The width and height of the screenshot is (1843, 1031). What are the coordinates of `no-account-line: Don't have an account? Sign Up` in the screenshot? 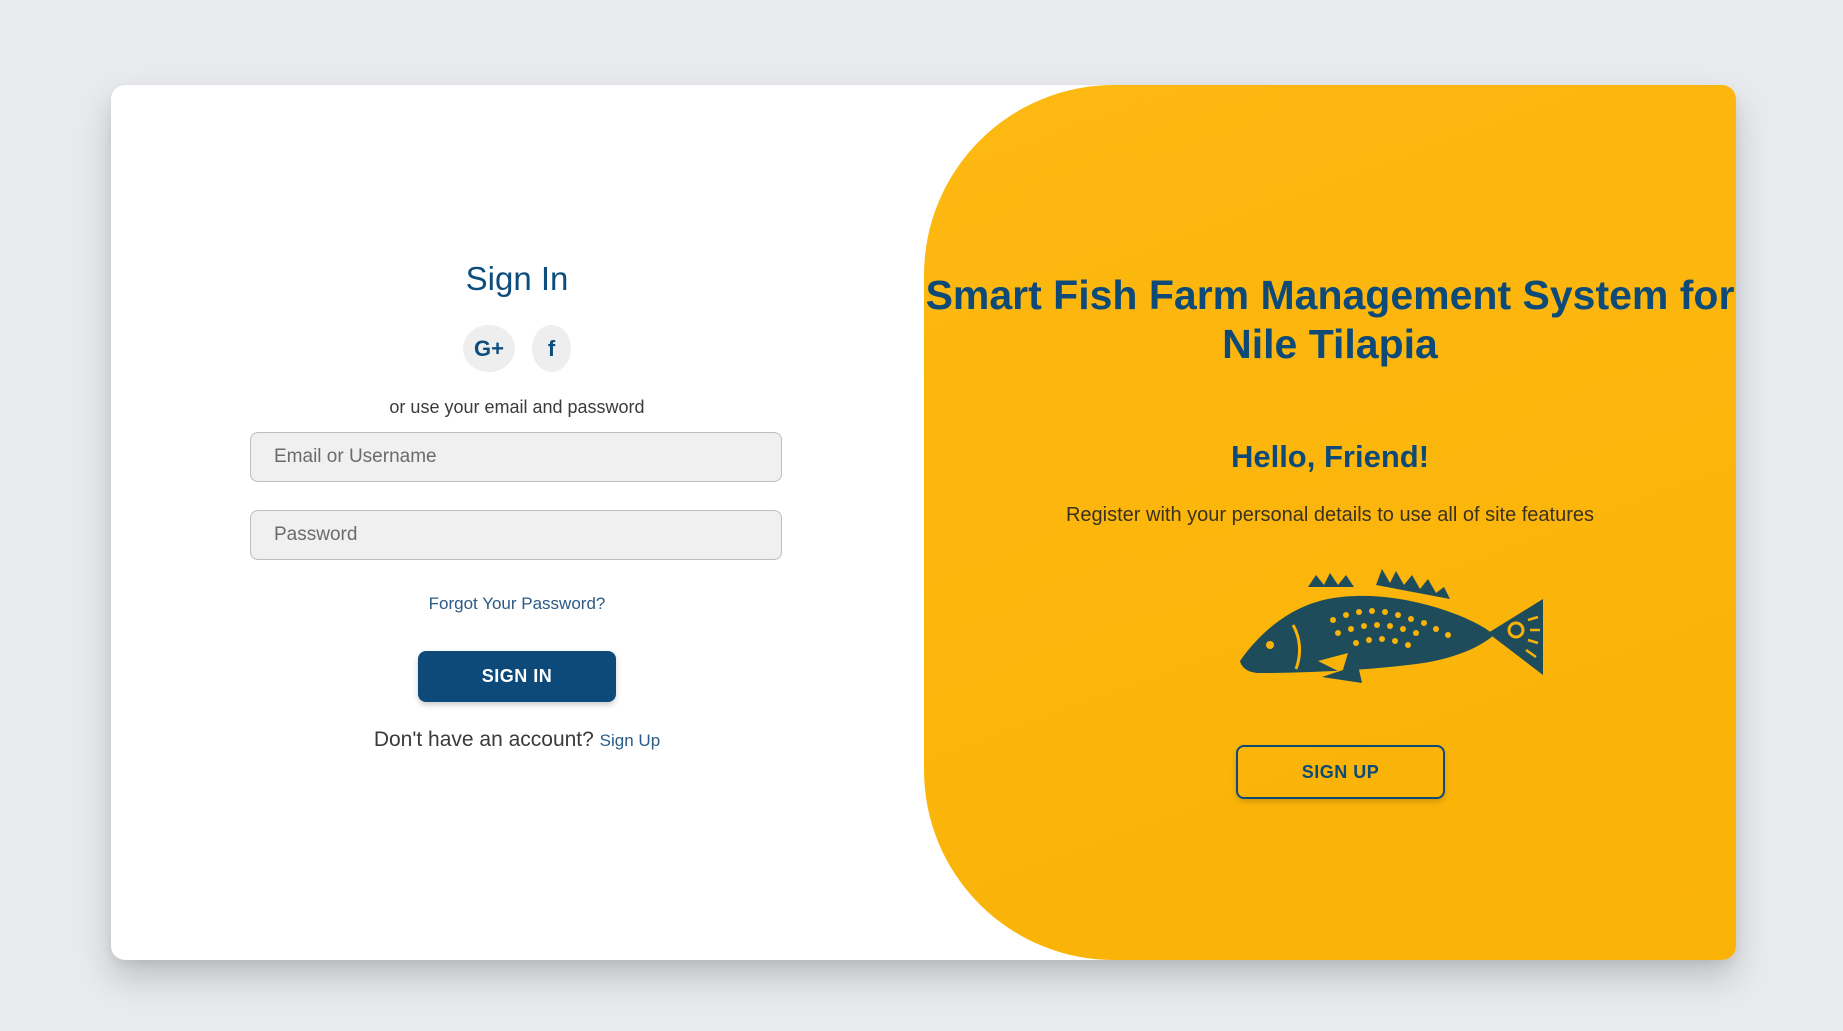 It's located at (517, 740).